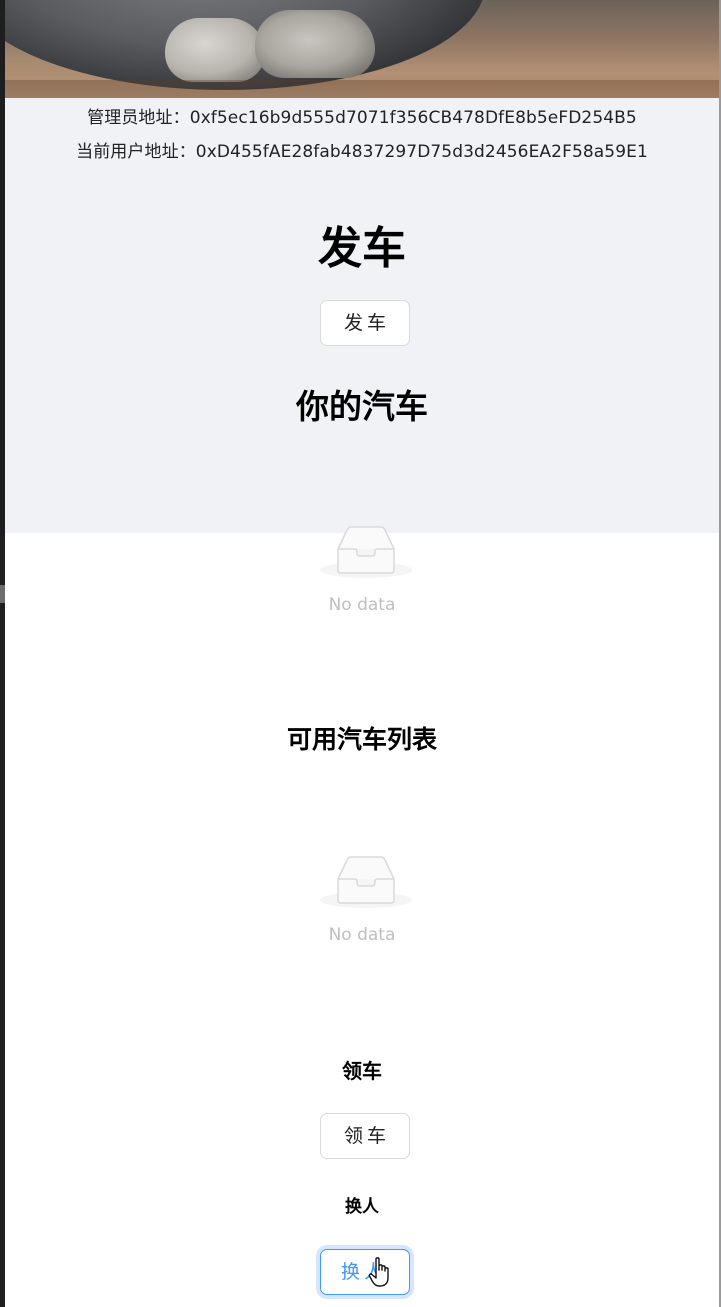 The image size is (721, 1307). Describe the element at coordinates (378, 1272) in the screenshot. I see `hand-pointer-icon` at that location.